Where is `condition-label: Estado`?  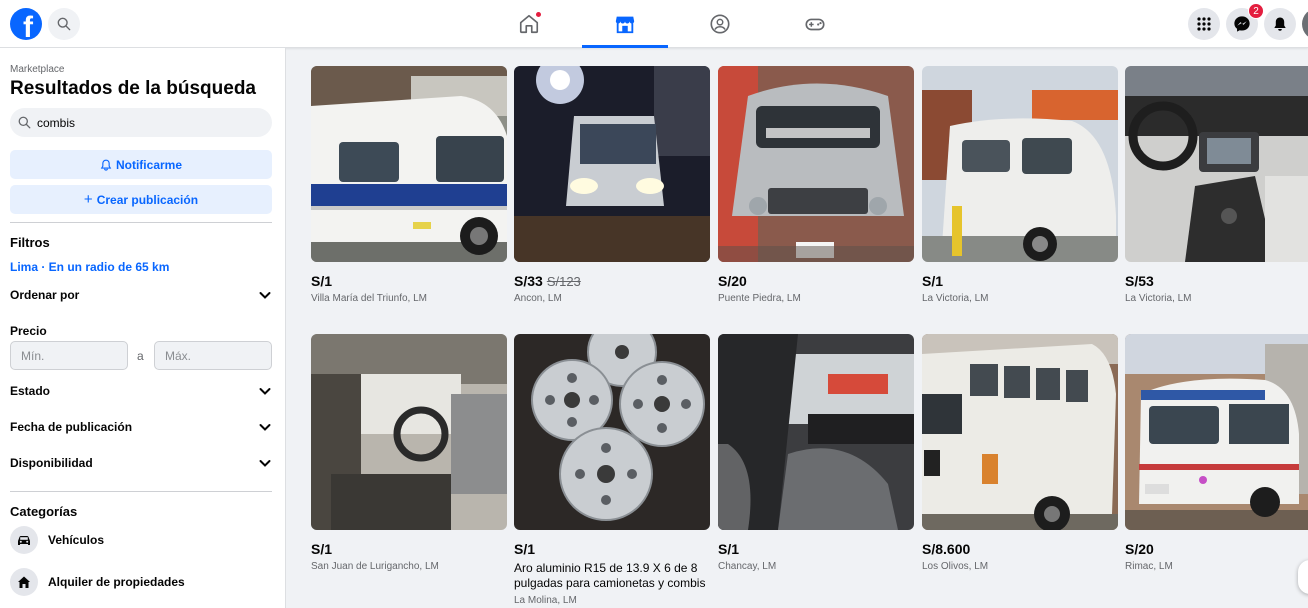
condition-label: Estado is located at coordinates (30, 391).